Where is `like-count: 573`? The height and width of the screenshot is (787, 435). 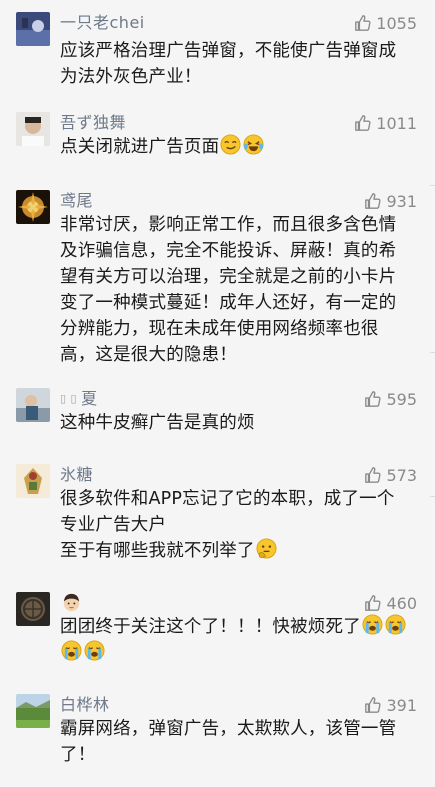
like-count: 573 is located at coordinates (401, 475).